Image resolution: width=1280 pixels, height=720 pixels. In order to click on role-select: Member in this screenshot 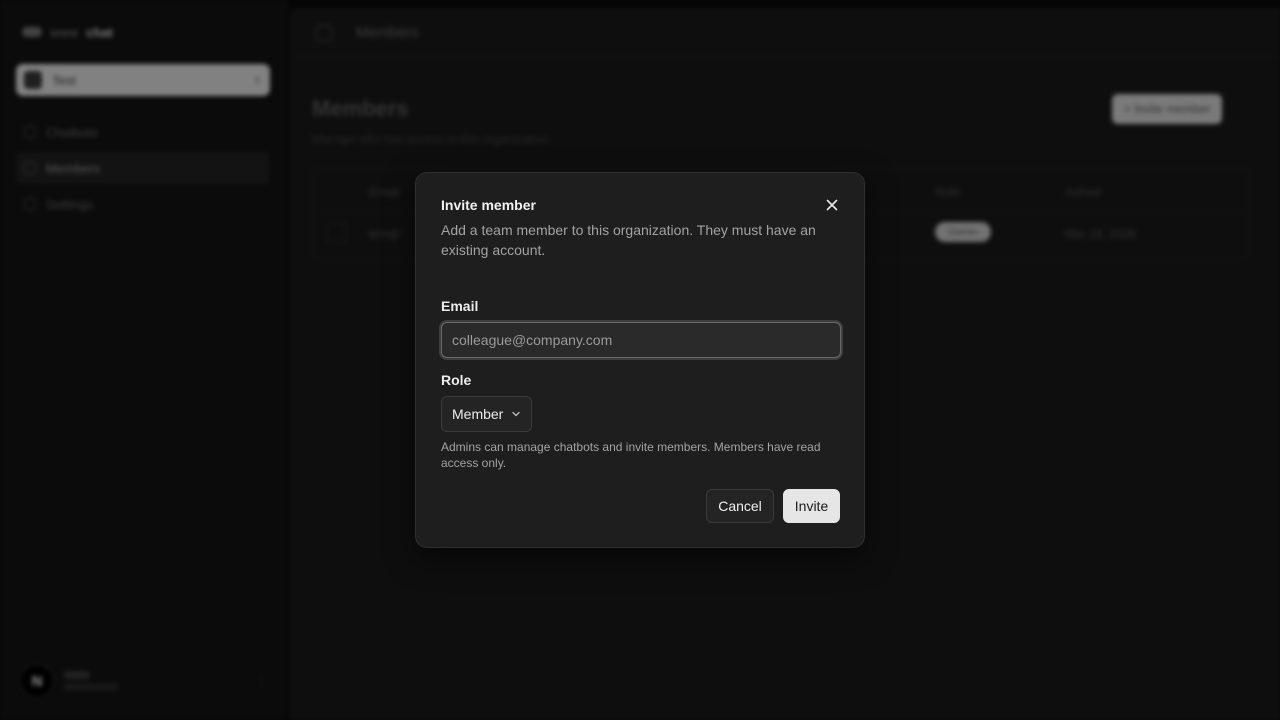, I will do `click(487, 414)`.